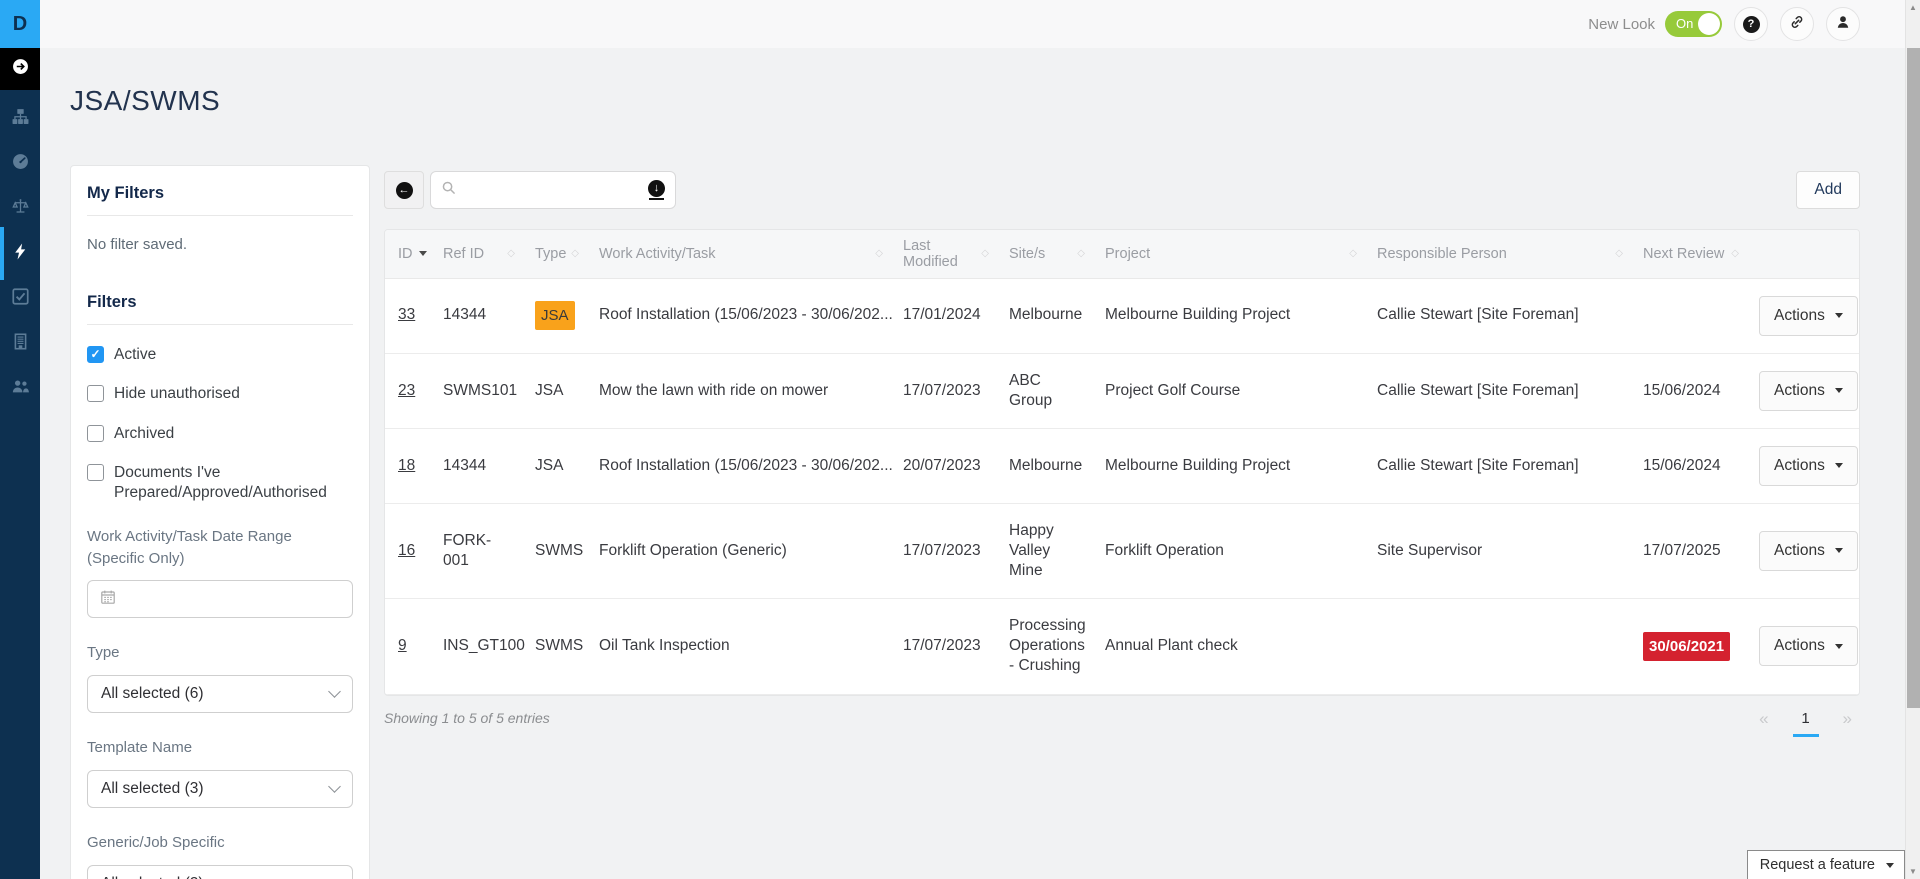  Describe the element at coordinates (220, 599) in the screenshot. I see `date-range-input` at that location.